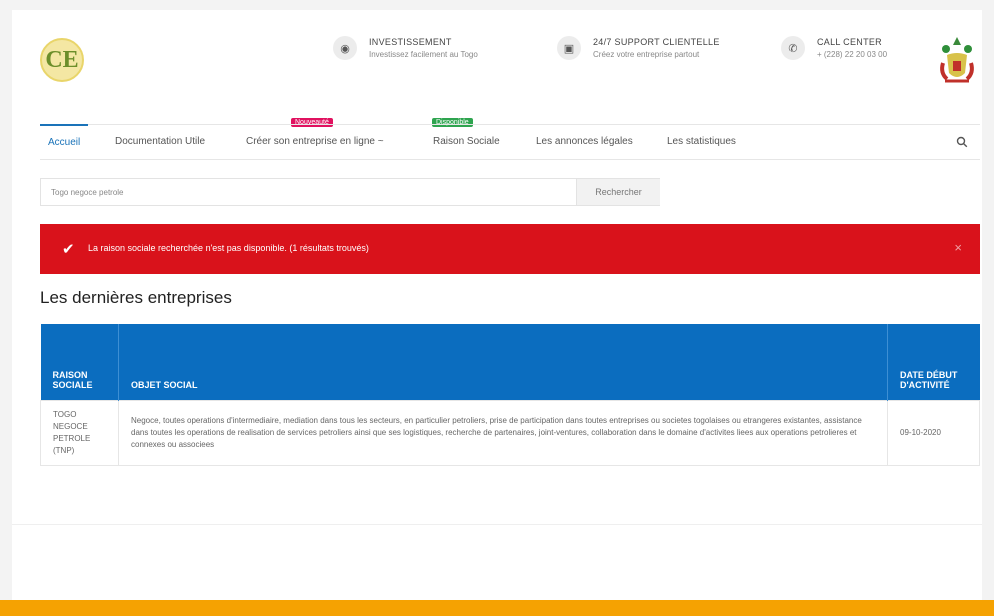 This screenshot has height=616, width=994. I want to click on info-title: CALL CENTER, so click(849, 42).